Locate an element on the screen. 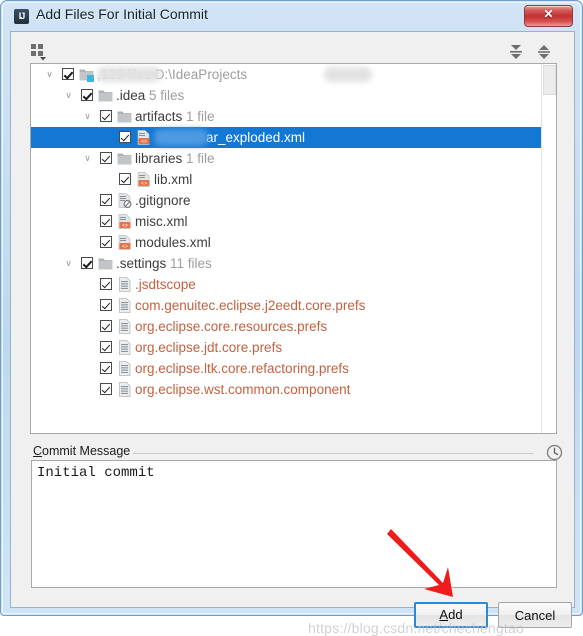 Image resolution: width=583 pixels, height=636 pixels. folder-module-icon is located at coordinates (86, 74).